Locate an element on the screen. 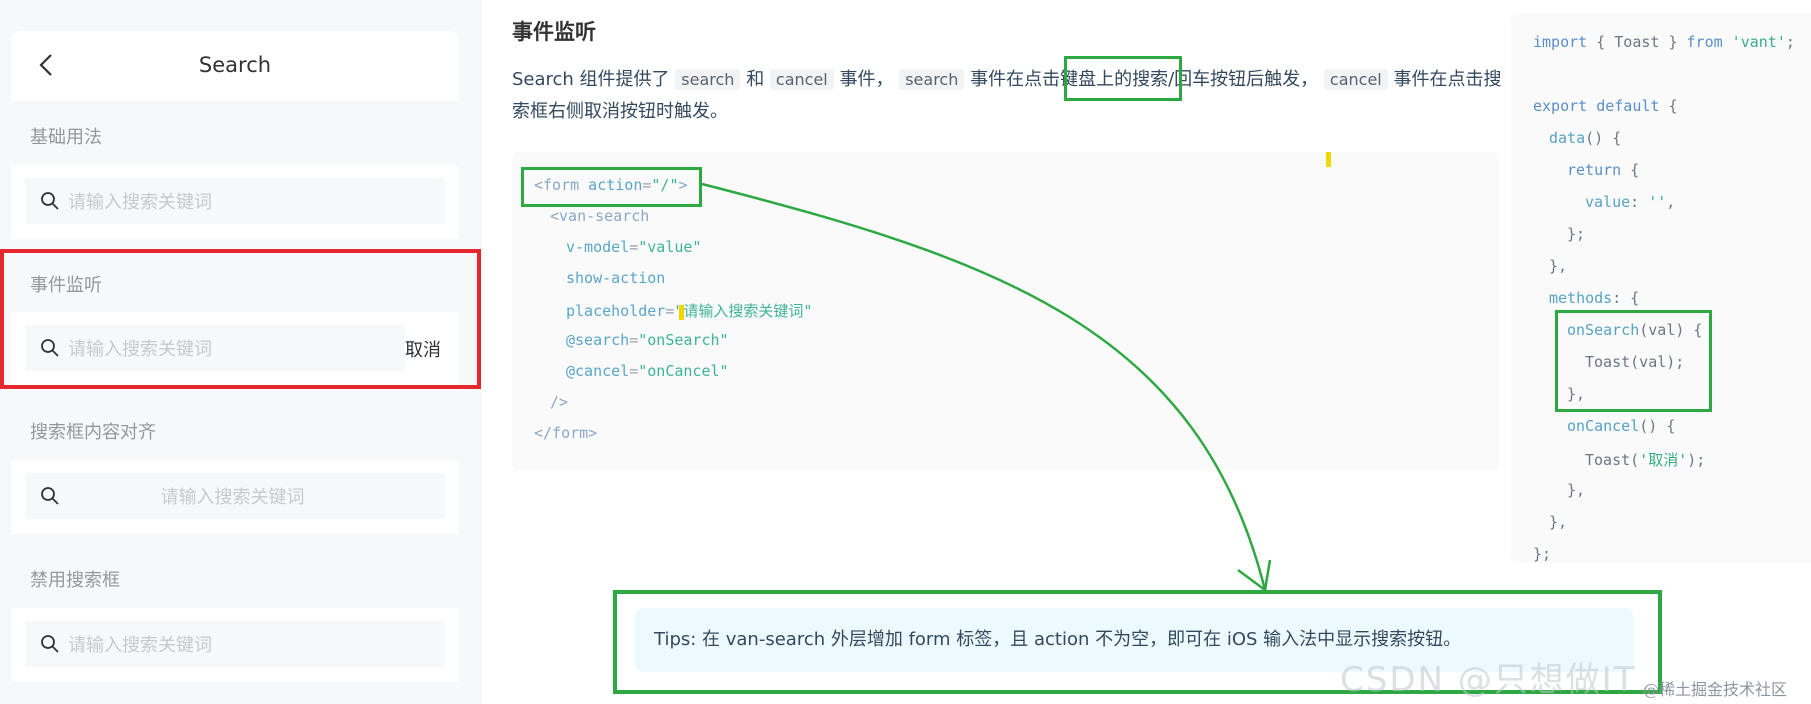 This screenshot has width=1811, height=704. watermark-site: @稀土掘金技术社区 is located at coordinates (1715, 689).